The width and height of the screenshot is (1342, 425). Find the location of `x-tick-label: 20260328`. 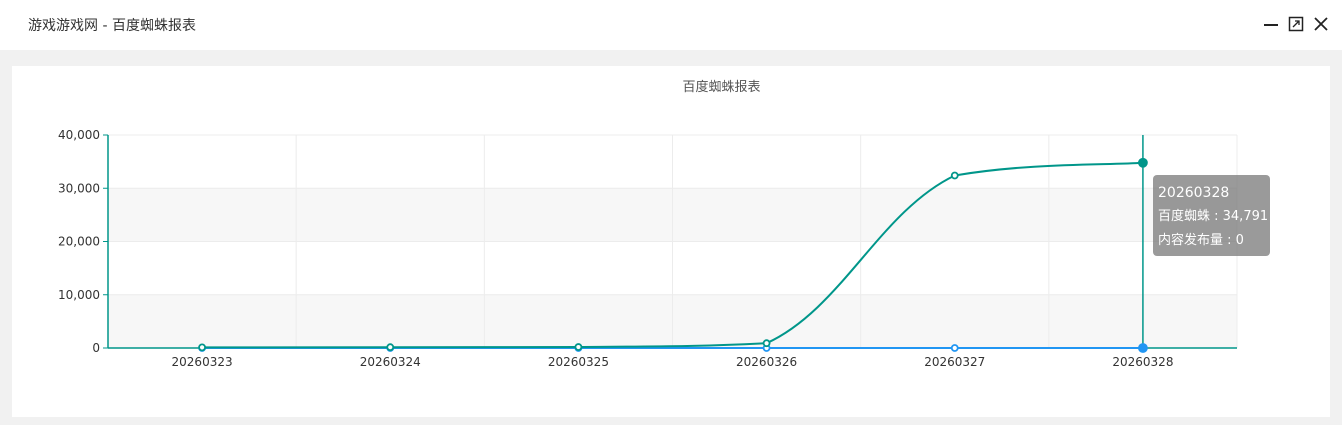

x-tick-label: 20260328 is located at coordinates (1142, 362).